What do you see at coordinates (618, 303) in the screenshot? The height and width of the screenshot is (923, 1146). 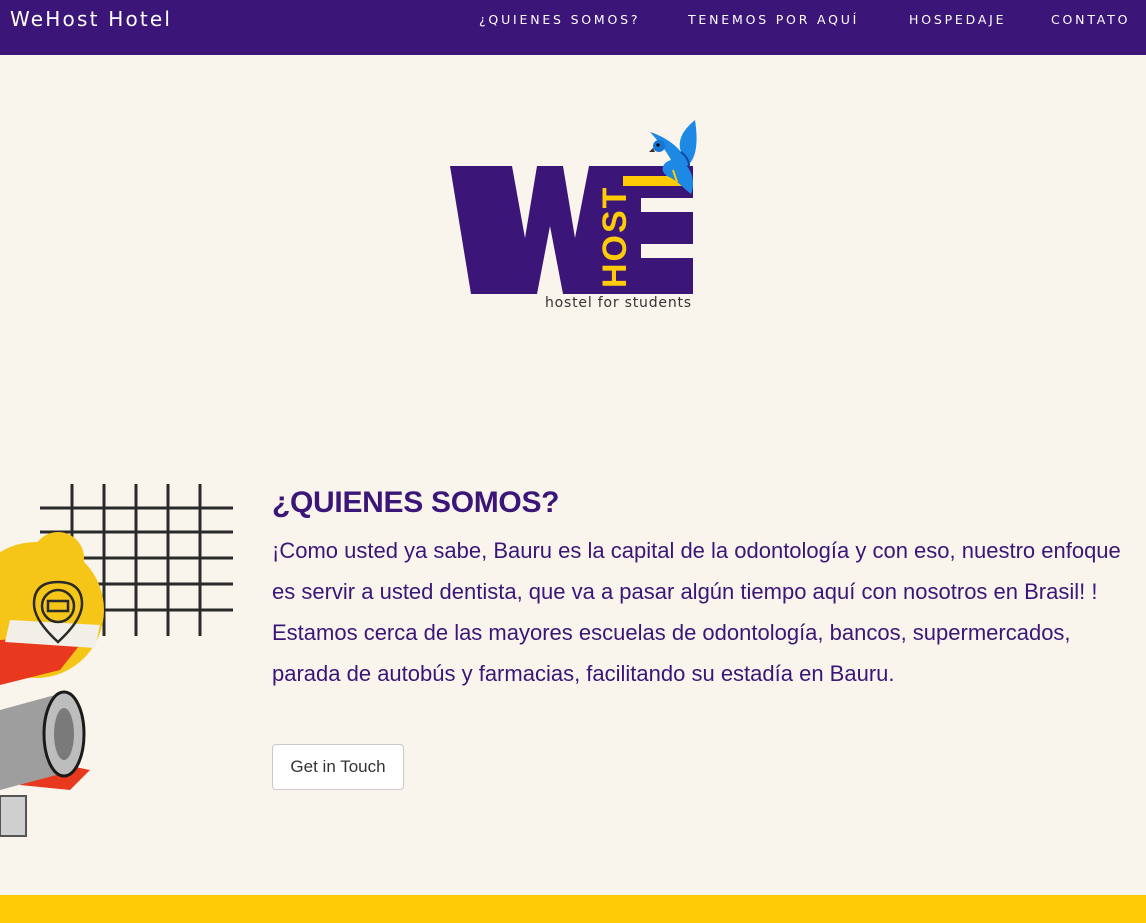 I see `logo-tagline: hostel for students` at bounding box center [618, 303].